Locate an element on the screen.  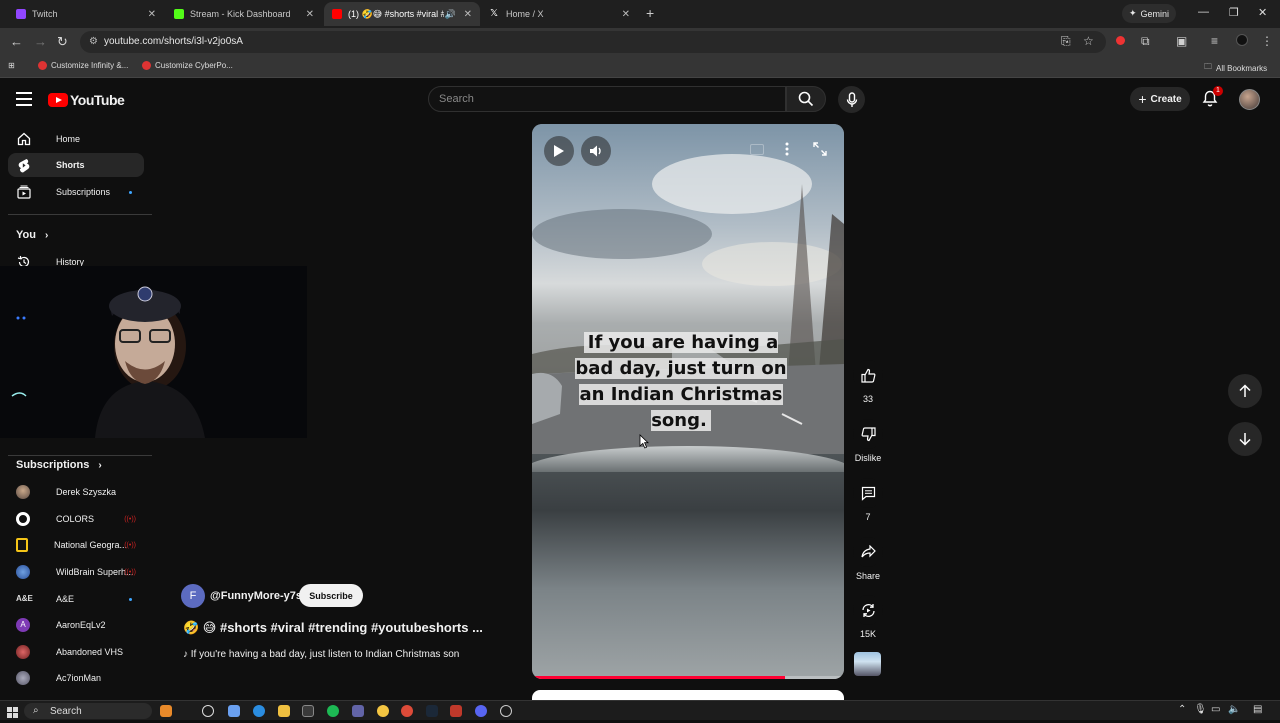
tray-chevron-up-icon: ⌃ is located at coordinates (1182, 709).